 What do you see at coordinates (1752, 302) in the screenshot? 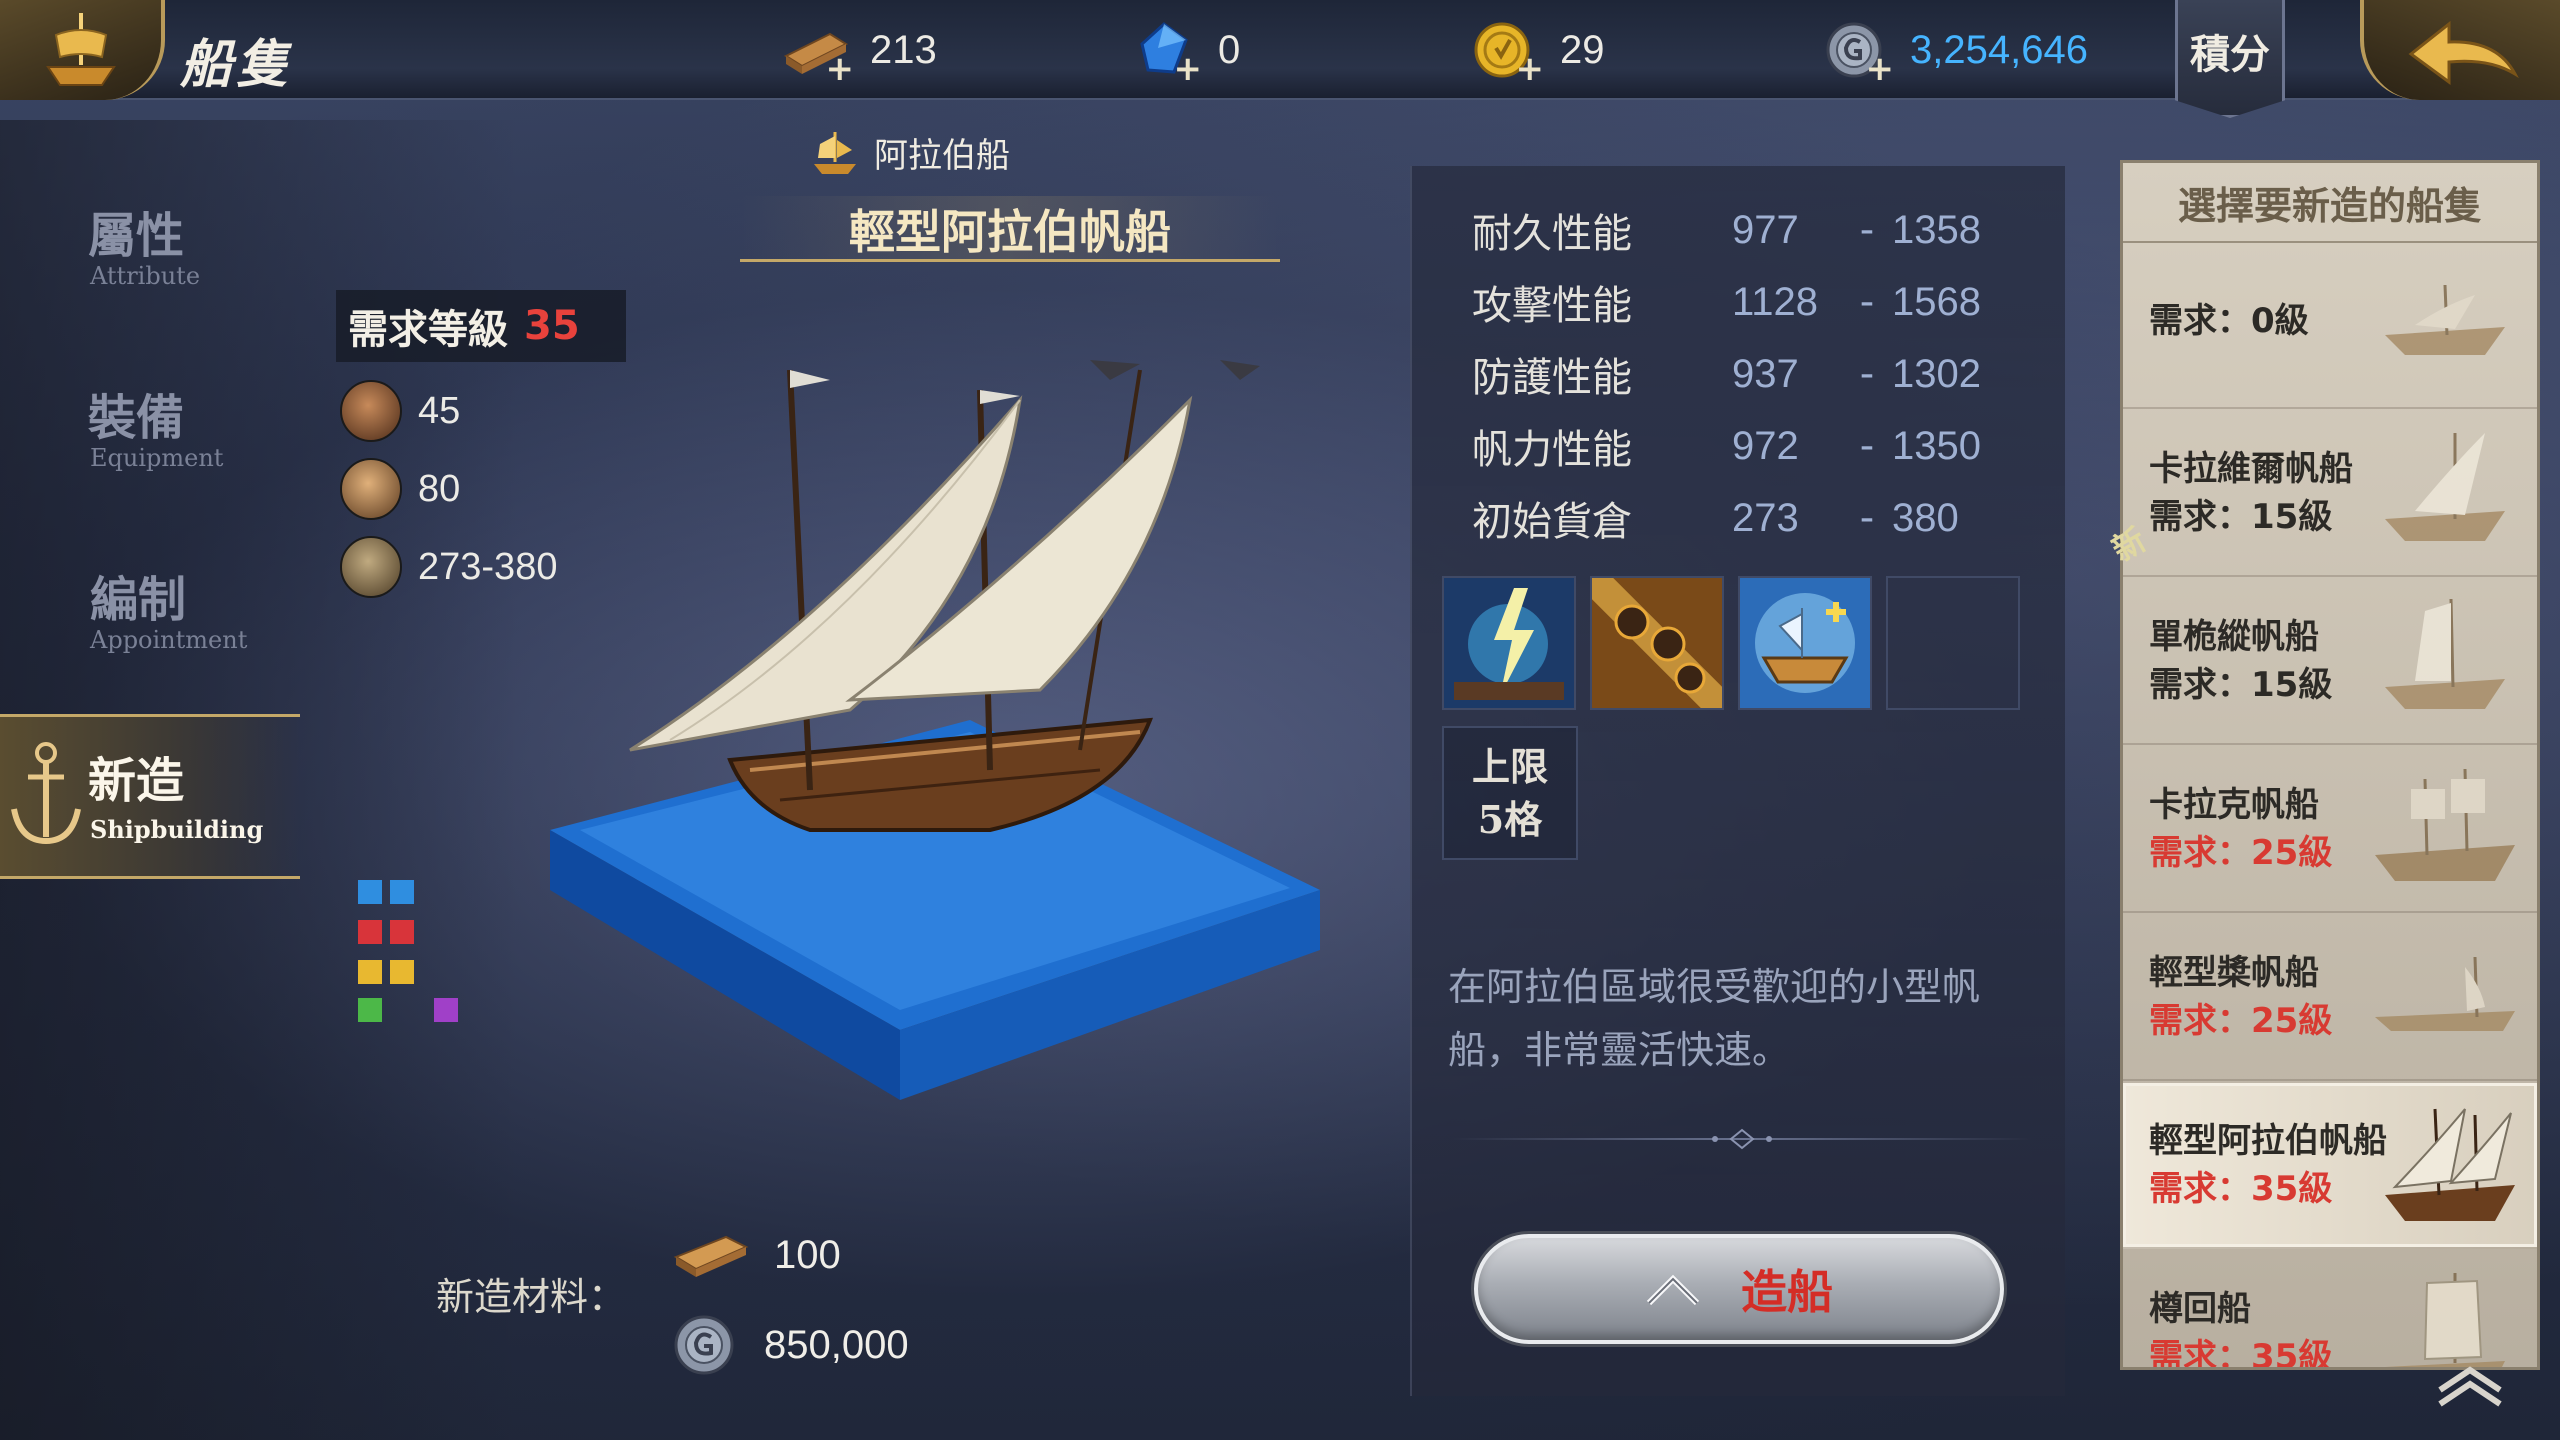
I see `attack-row: 攻擊性能 1128 - 1568` at bounding box center [1752, 302].